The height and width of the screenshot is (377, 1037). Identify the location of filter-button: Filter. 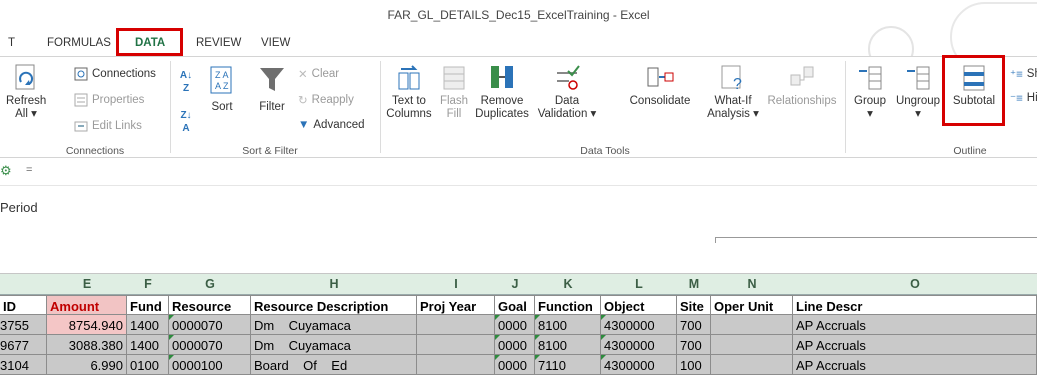
(272, 89).